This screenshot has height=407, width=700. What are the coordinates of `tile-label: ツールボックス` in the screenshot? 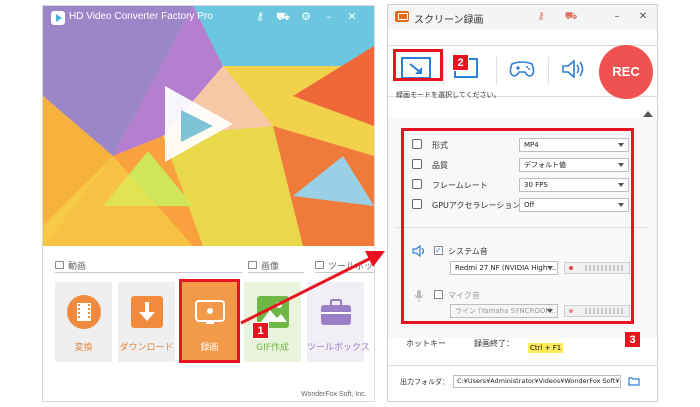 It's located at (338, 348).